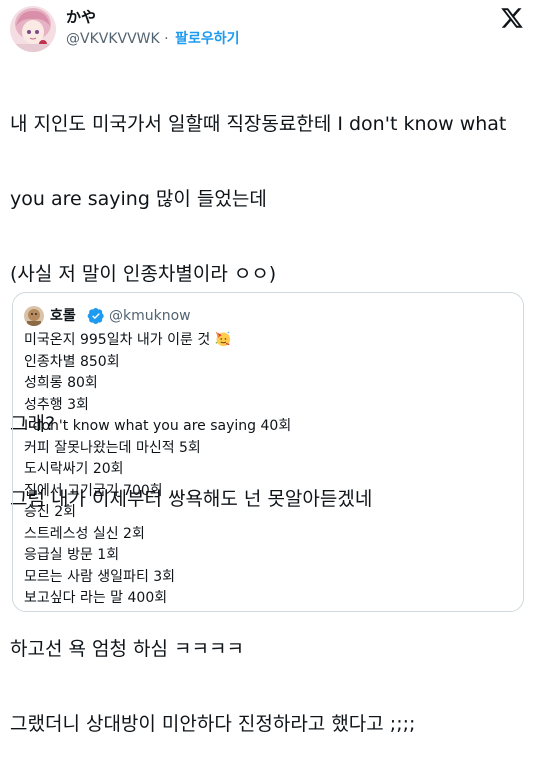 The height and width of the screenshot is (762, 538). I want to click on quoted-line: 성추행 3회, so click(56, 404).